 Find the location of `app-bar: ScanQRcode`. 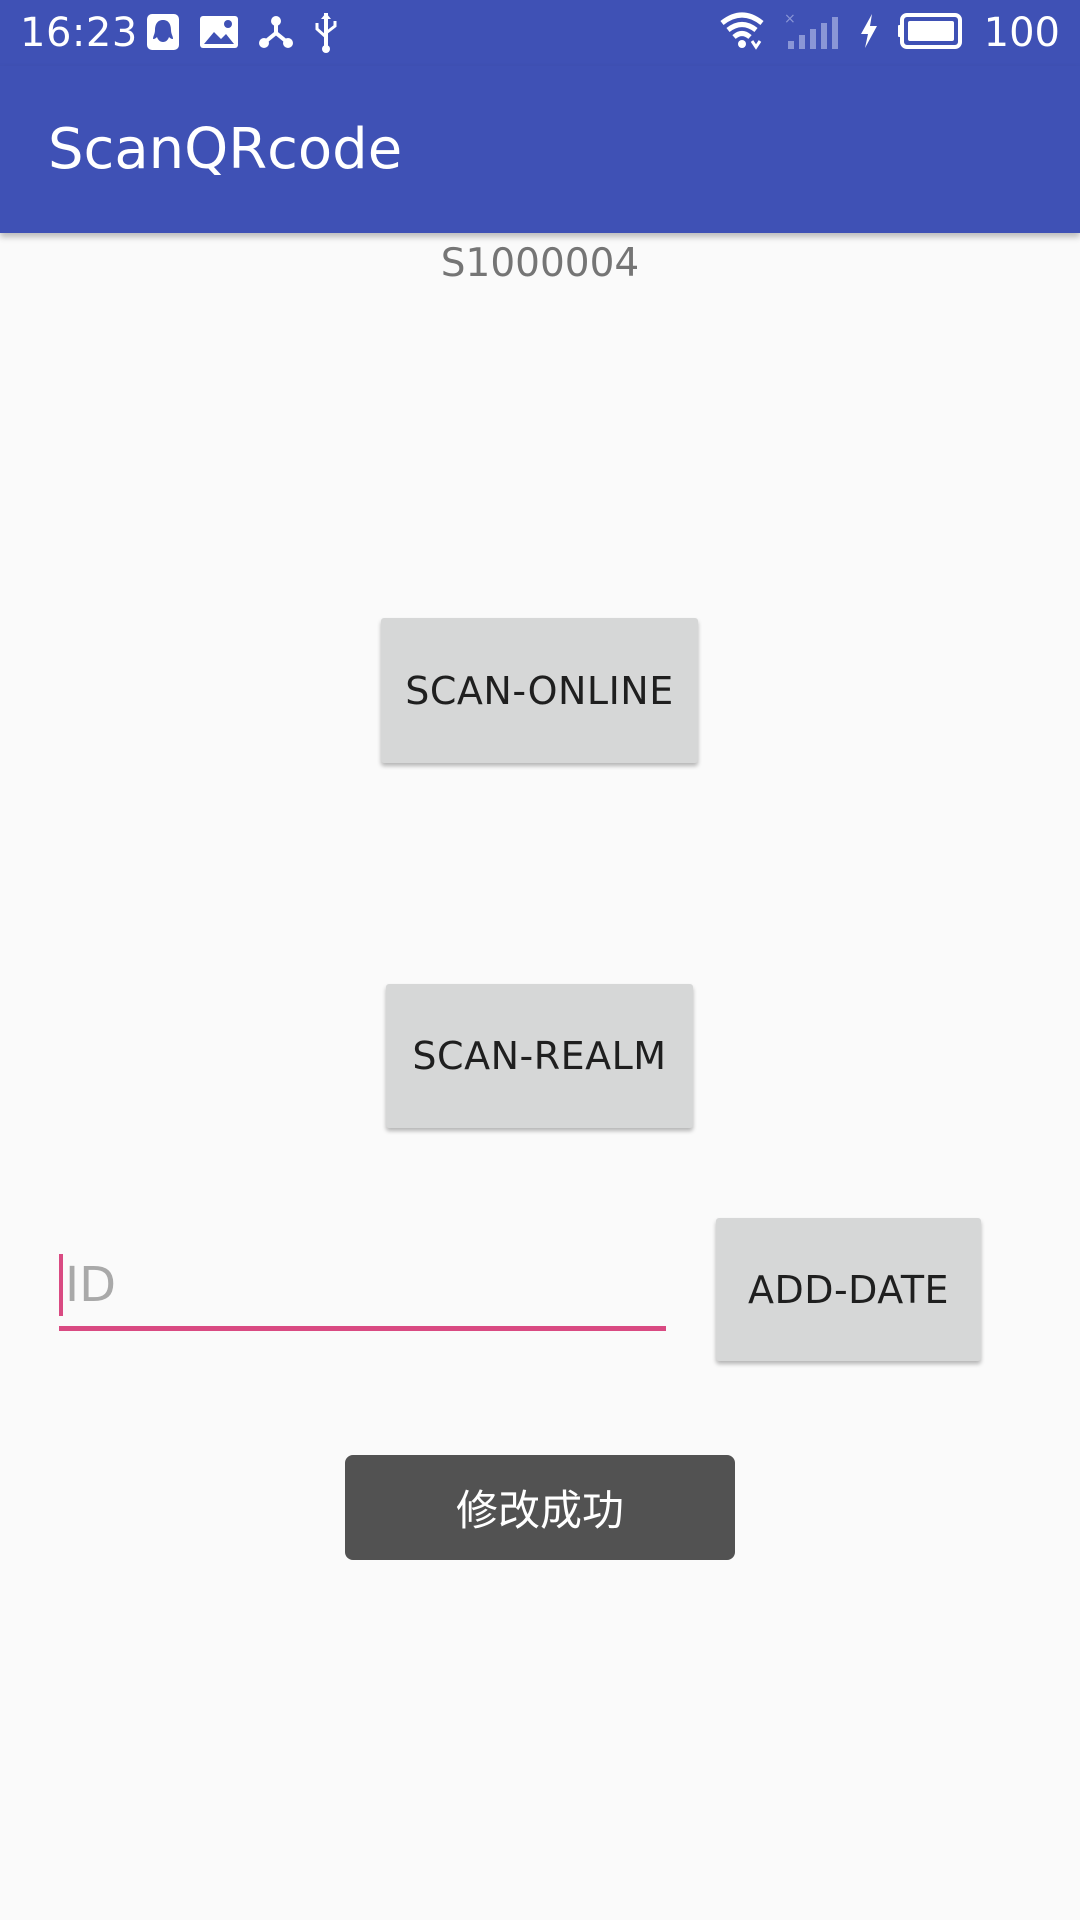

app-bar: ScanQRcode is located at coordinates (540, 149).